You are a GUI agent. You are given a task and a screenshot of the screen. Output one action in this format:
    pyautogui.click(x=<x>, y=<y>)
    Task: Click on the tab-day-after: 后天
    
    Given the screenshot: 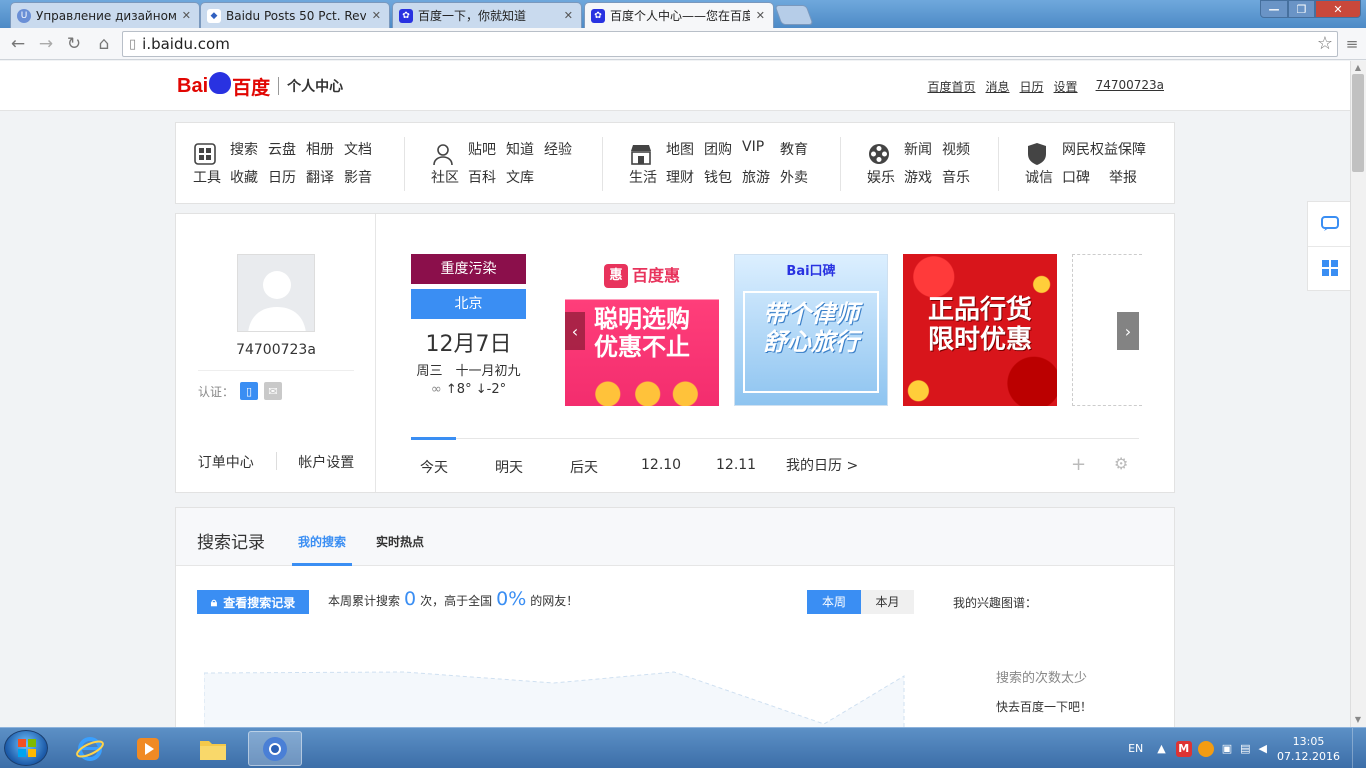 What is the action you would take?
    pyautogui.click(x=584, y=467)
    